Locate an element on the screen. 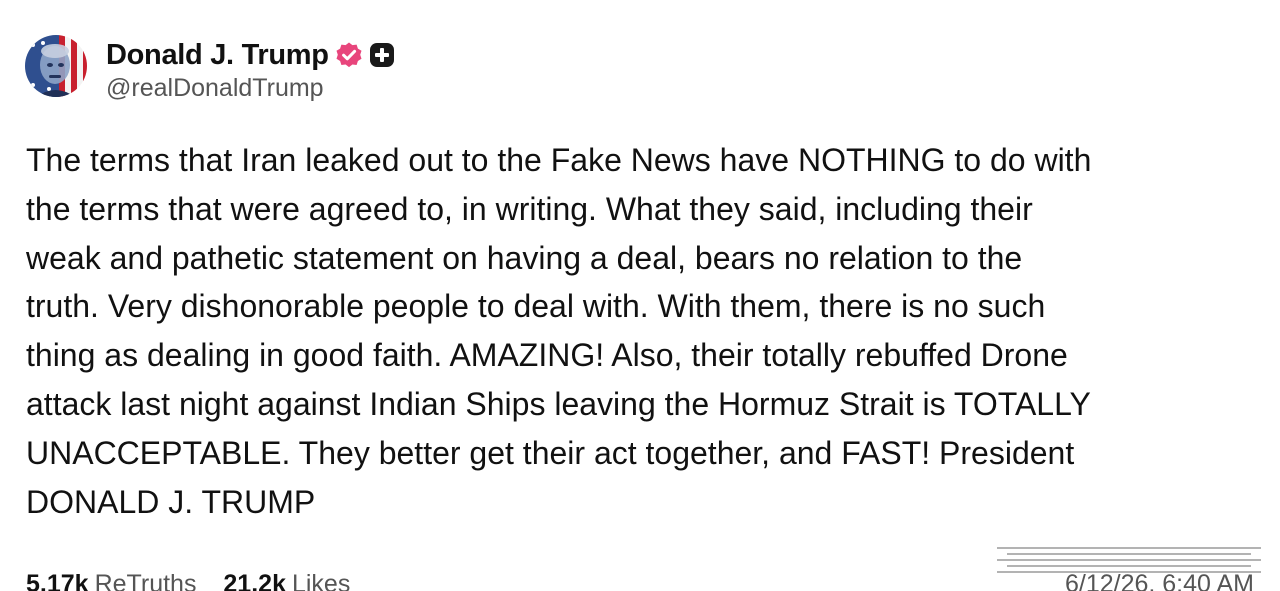  retruths-count: 5.17k is located at coordinates (57, 580).